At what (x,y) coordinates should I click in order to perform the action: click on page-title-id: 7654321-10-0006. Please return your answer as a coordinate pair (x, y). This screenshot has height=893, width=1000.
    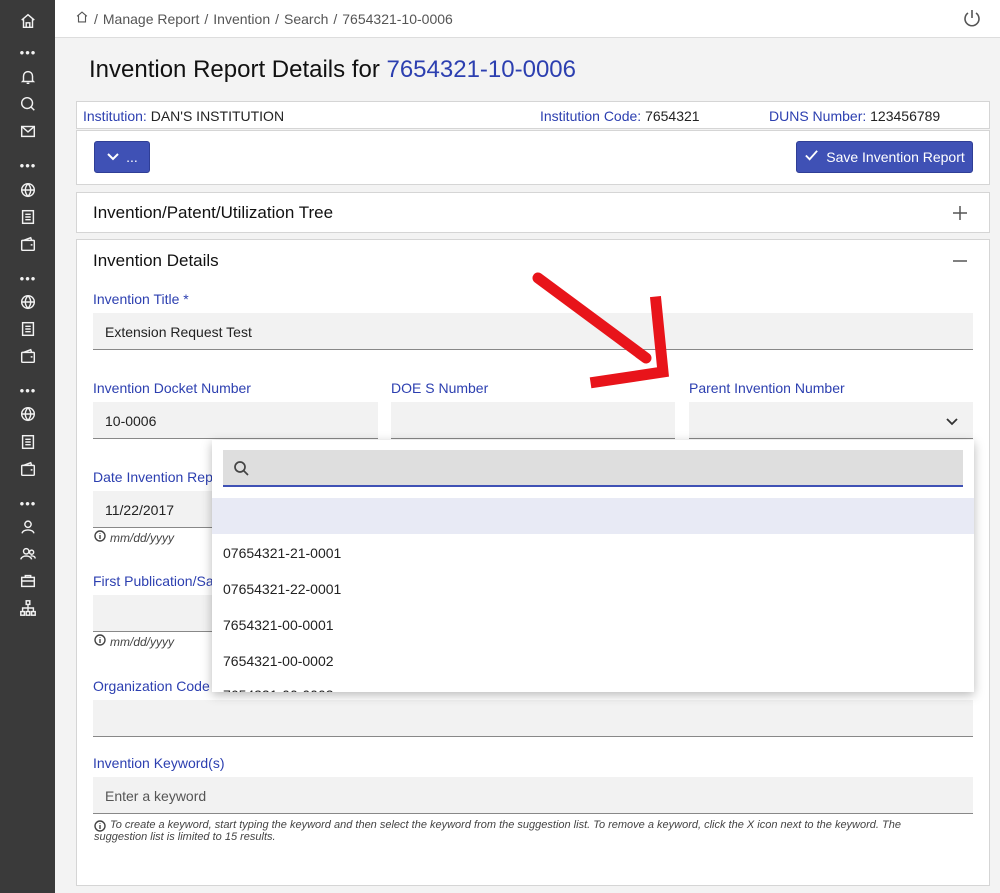
    Looking at the image, I should click on (481, 69).